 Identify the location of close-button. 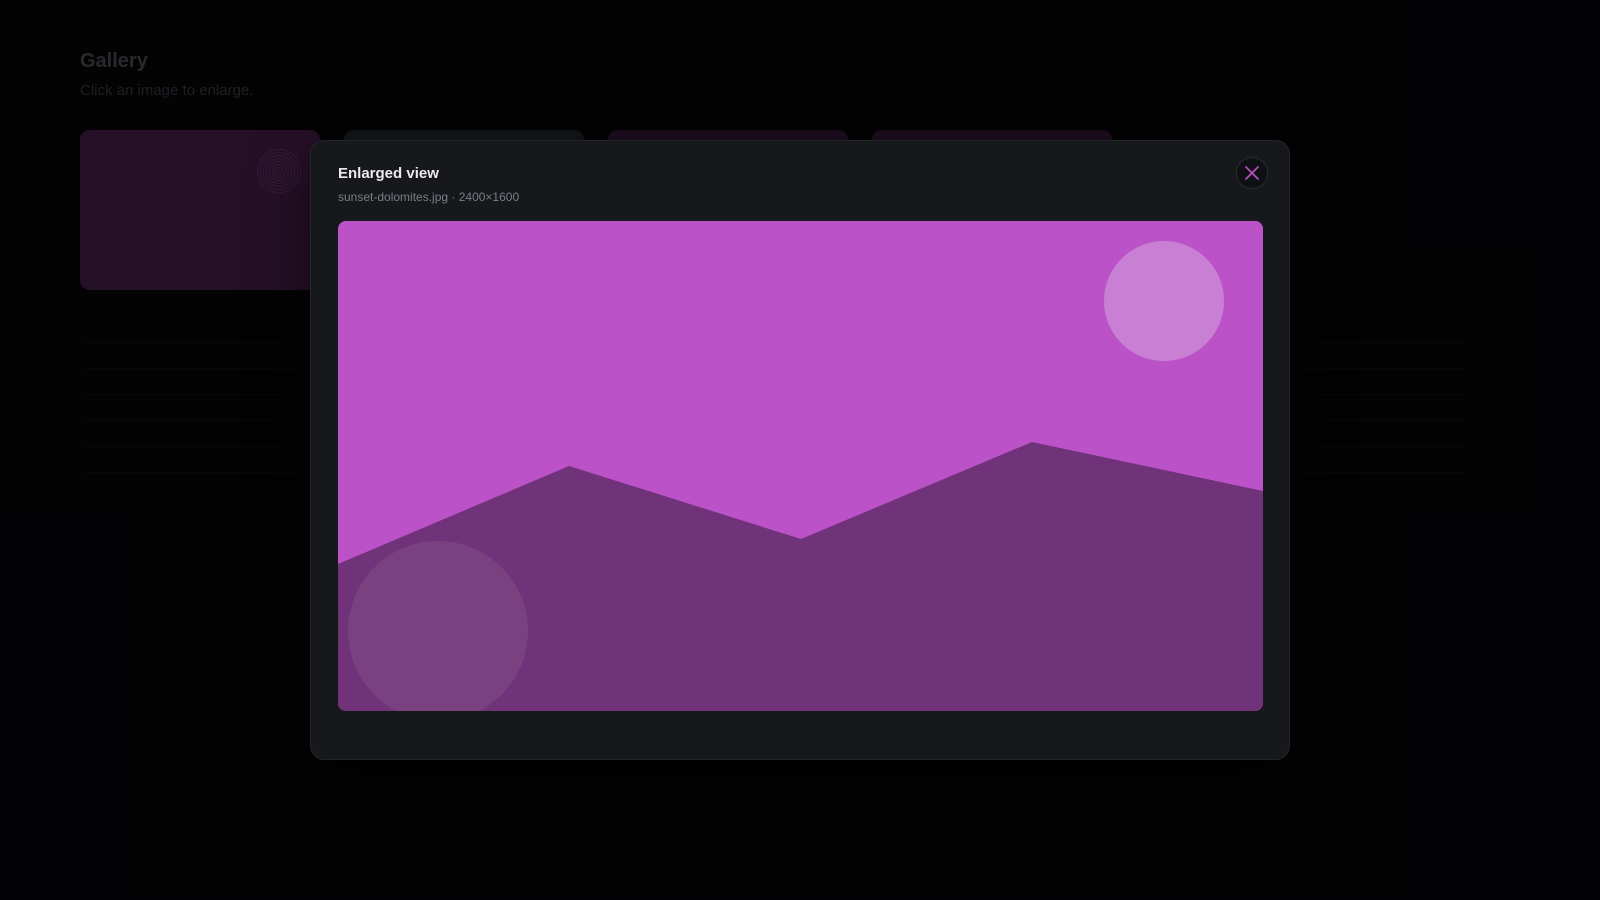
(1252, 173).